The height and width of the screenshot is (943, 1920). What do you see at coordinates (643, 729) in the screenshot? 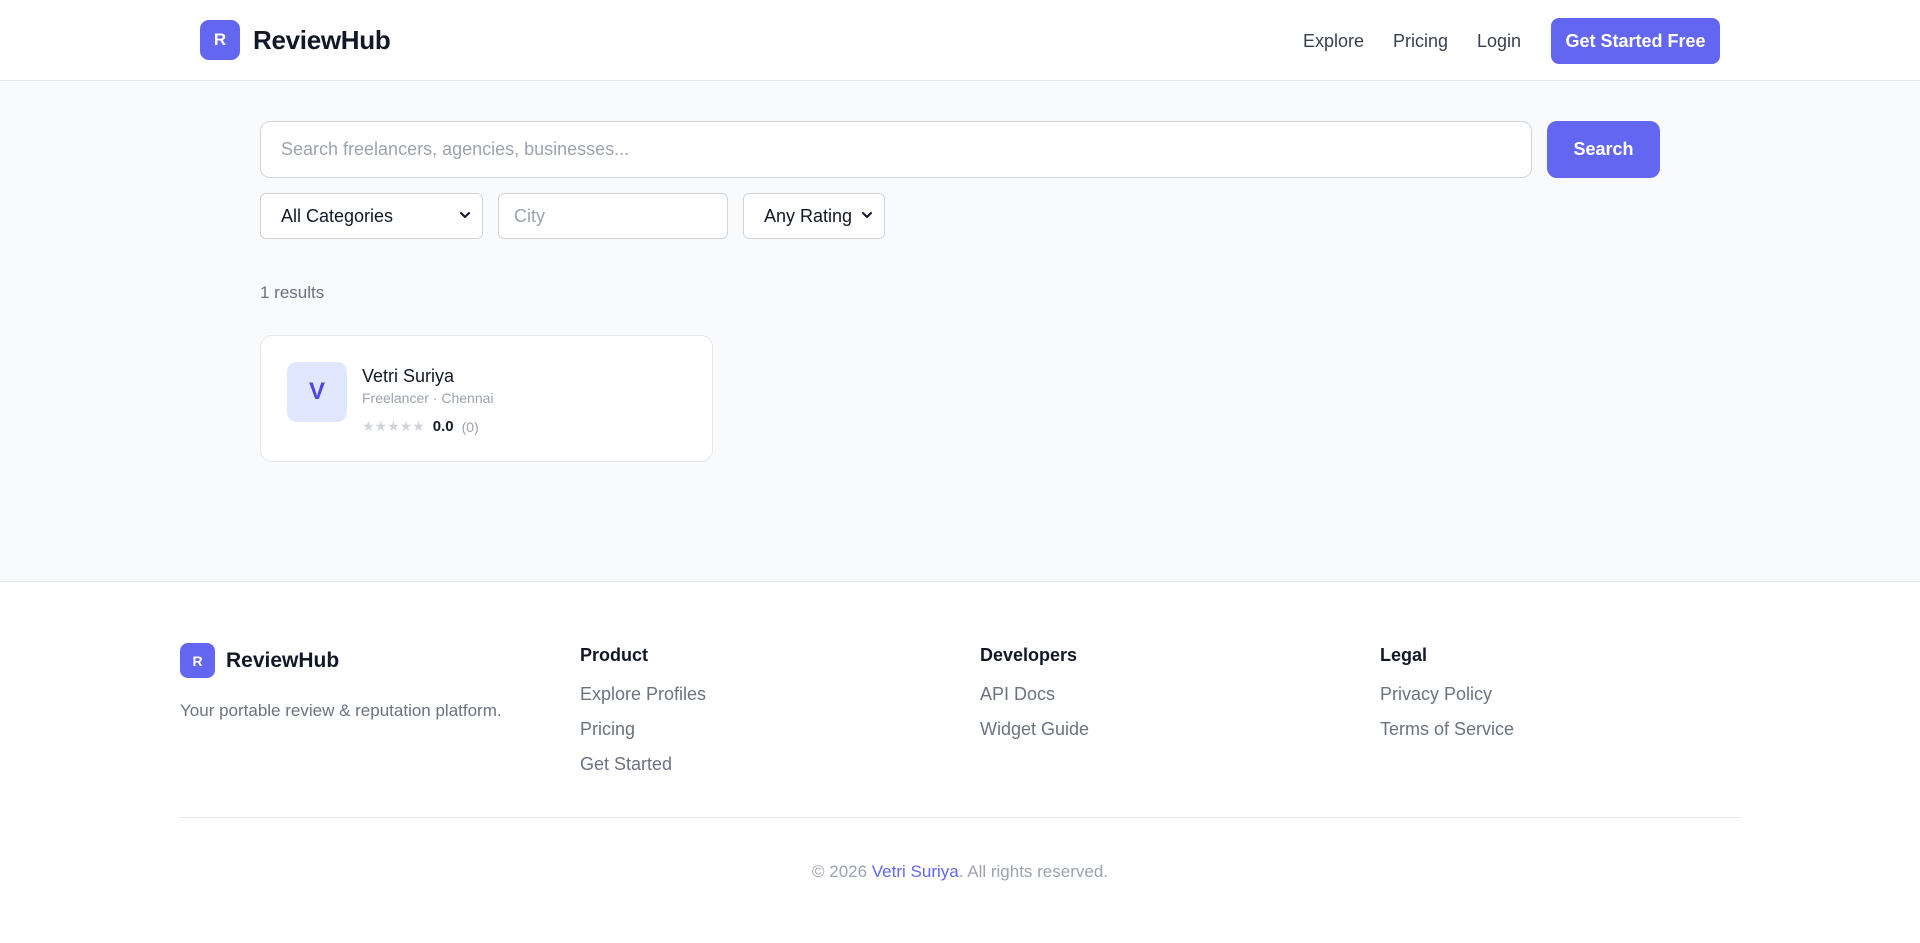
I see `footer-link-pricing: Pricing` at bounding box center [643, 729].